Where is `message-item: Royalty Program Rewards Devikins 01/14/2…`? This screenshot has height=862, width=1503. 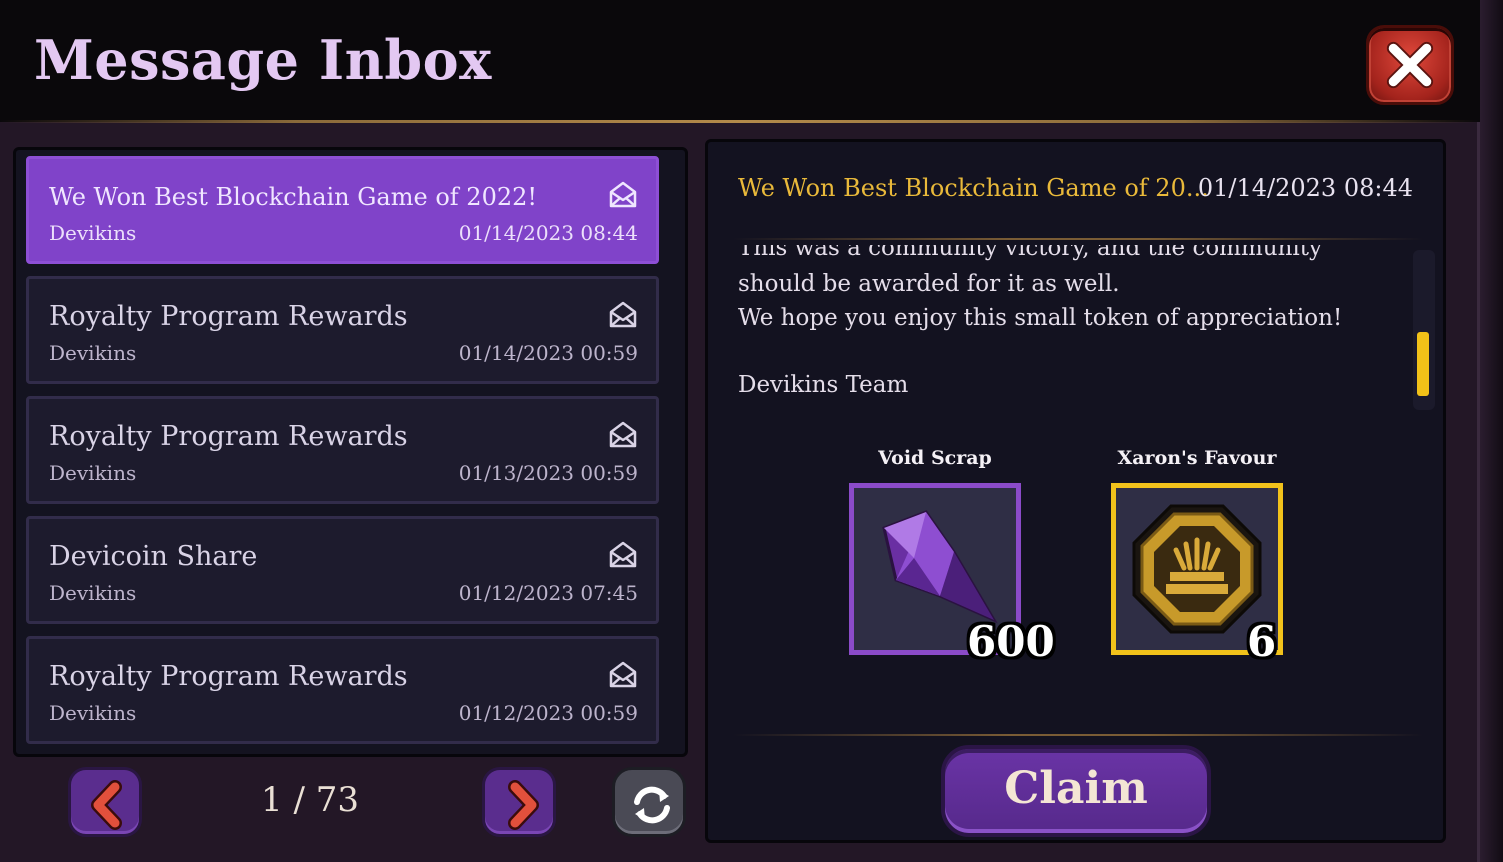 message-item: Royalty Program Rewards Devikins 01/14/2… is located at coordinates (342, 330).